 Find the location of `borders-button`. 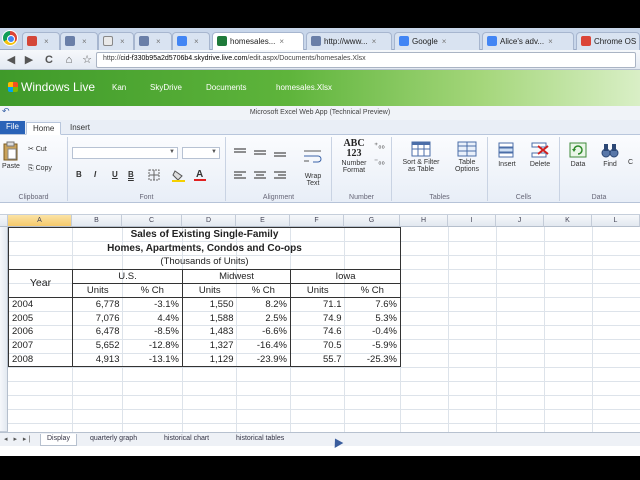

borders-button is located at coordinates (154, 176).